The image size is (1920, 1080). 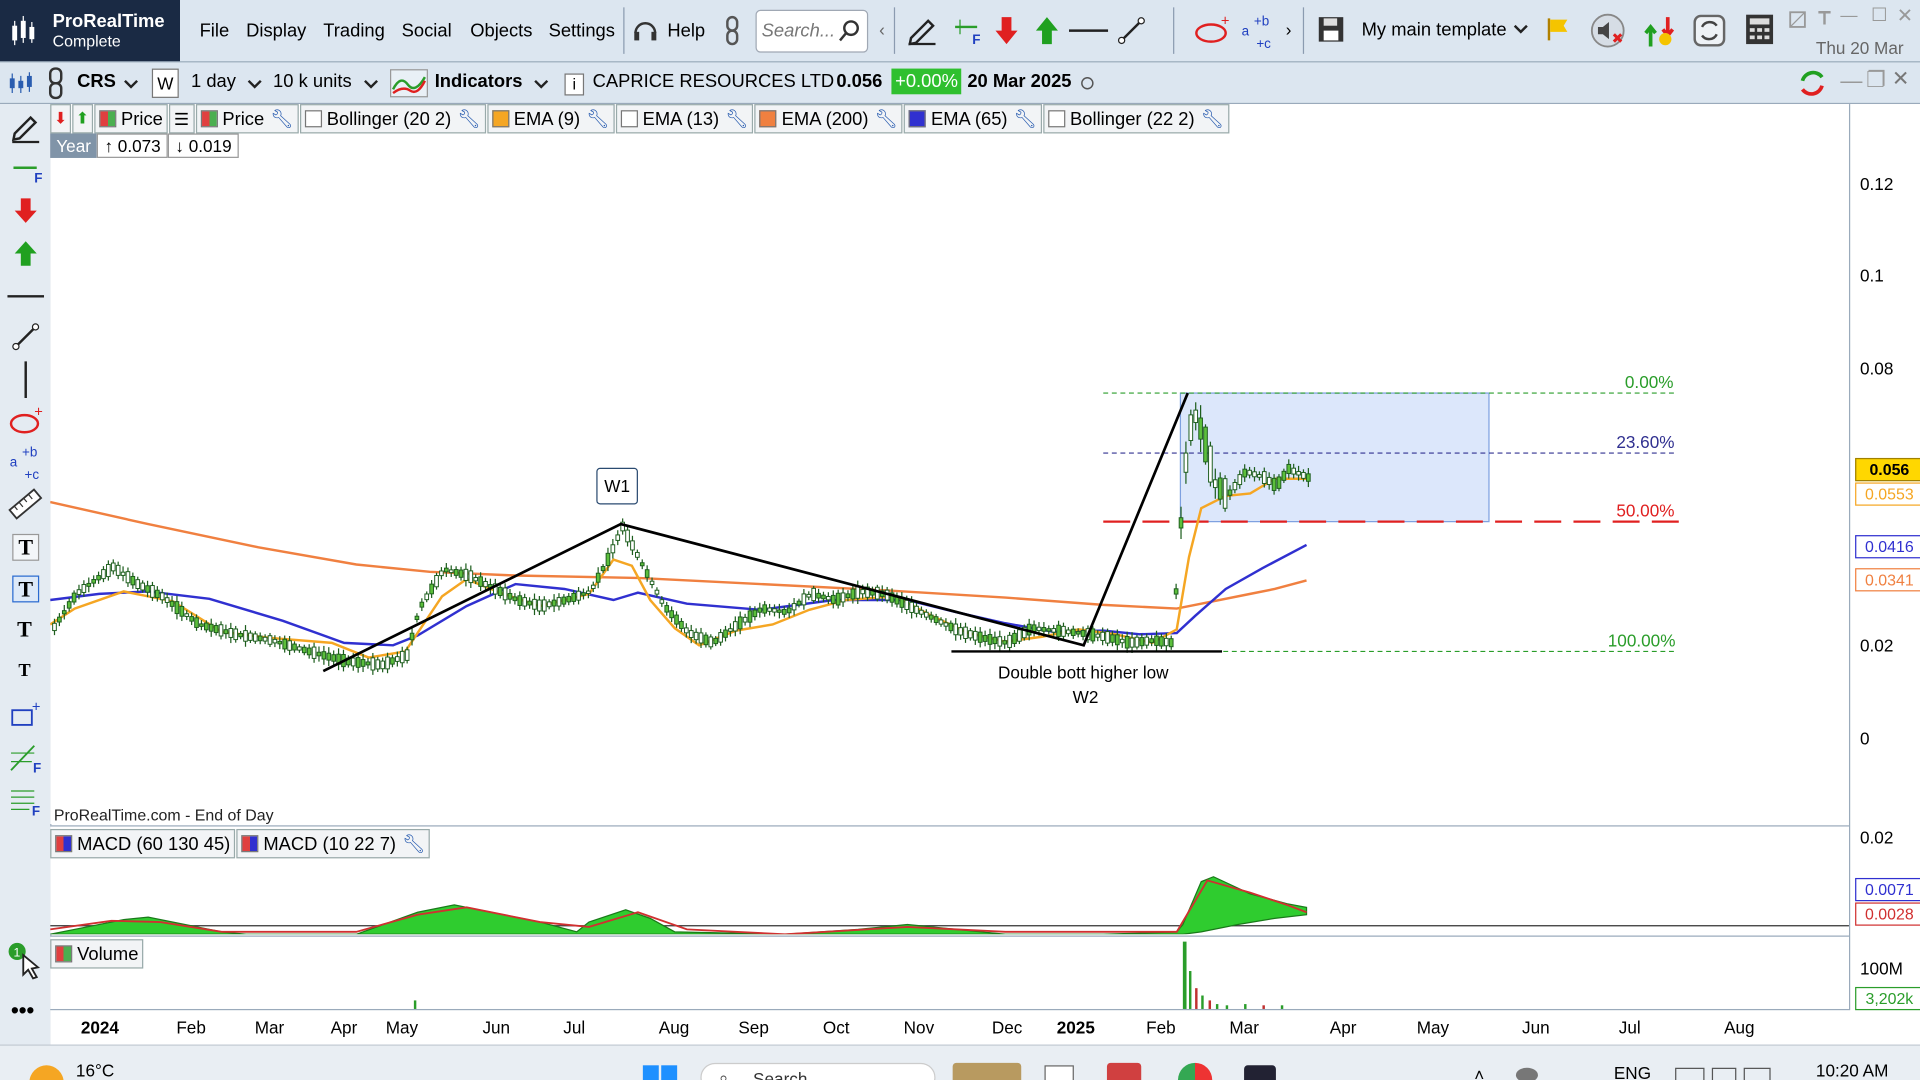 What do you see at coordinates (131, 119) in the screenshot?
I see `indicator-chip: Price` at bounding box center [131, 119].